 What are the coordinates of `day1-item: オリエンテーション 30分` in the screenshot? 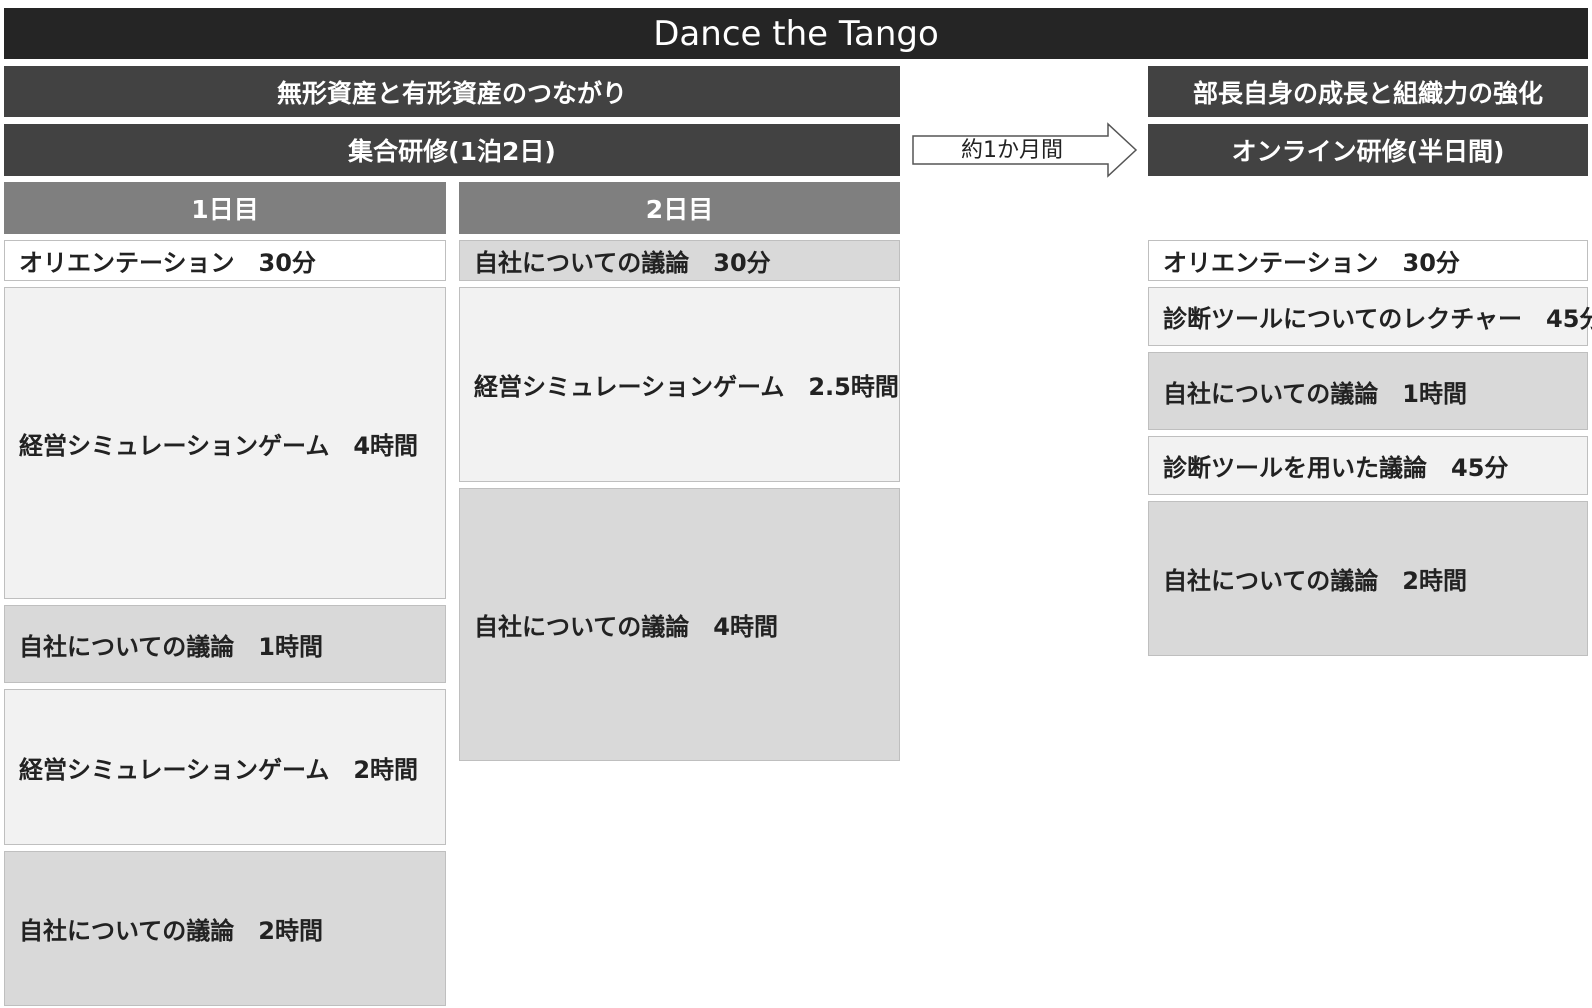 It's located at (225, 260).